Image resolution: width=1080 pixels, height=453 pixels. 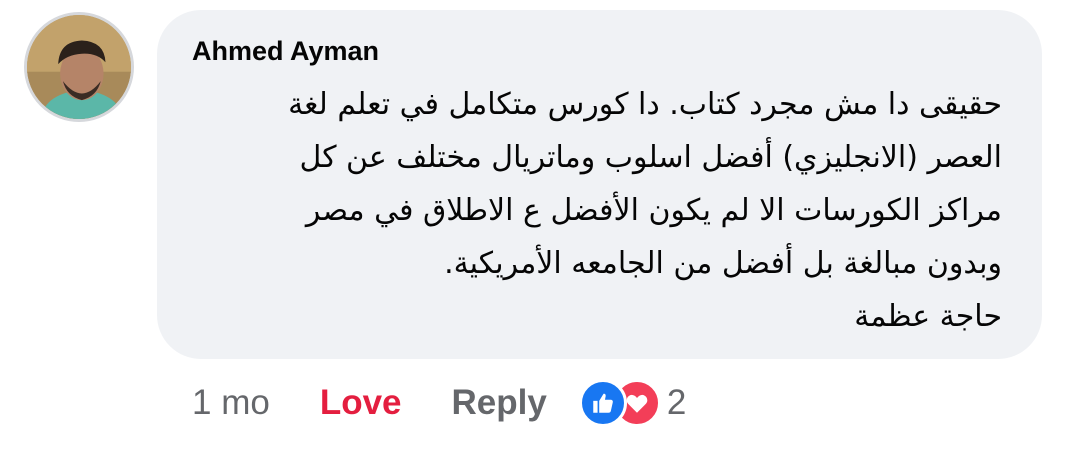 I want to click on profile-photo-icon, so click(x=79, y=67).